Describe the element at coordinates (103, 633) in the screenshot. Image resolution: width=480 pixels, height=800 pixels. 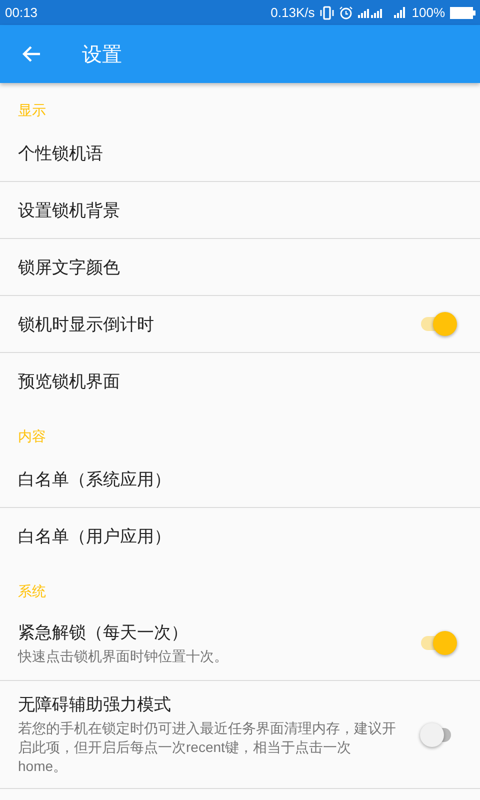
I see `item-title: 紧急解锁（每天一次）` at that location.